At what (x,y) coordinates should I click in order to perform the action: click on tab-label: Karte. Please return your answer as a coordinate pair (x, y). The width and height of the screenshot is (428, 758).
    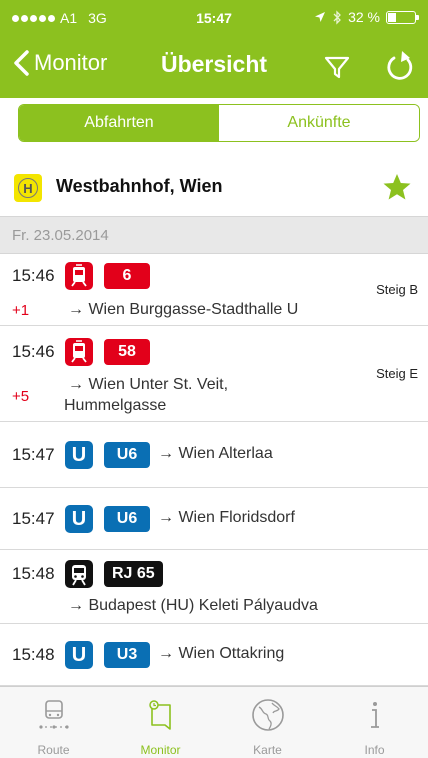
    Looking at the image, I should click on (267, 750).